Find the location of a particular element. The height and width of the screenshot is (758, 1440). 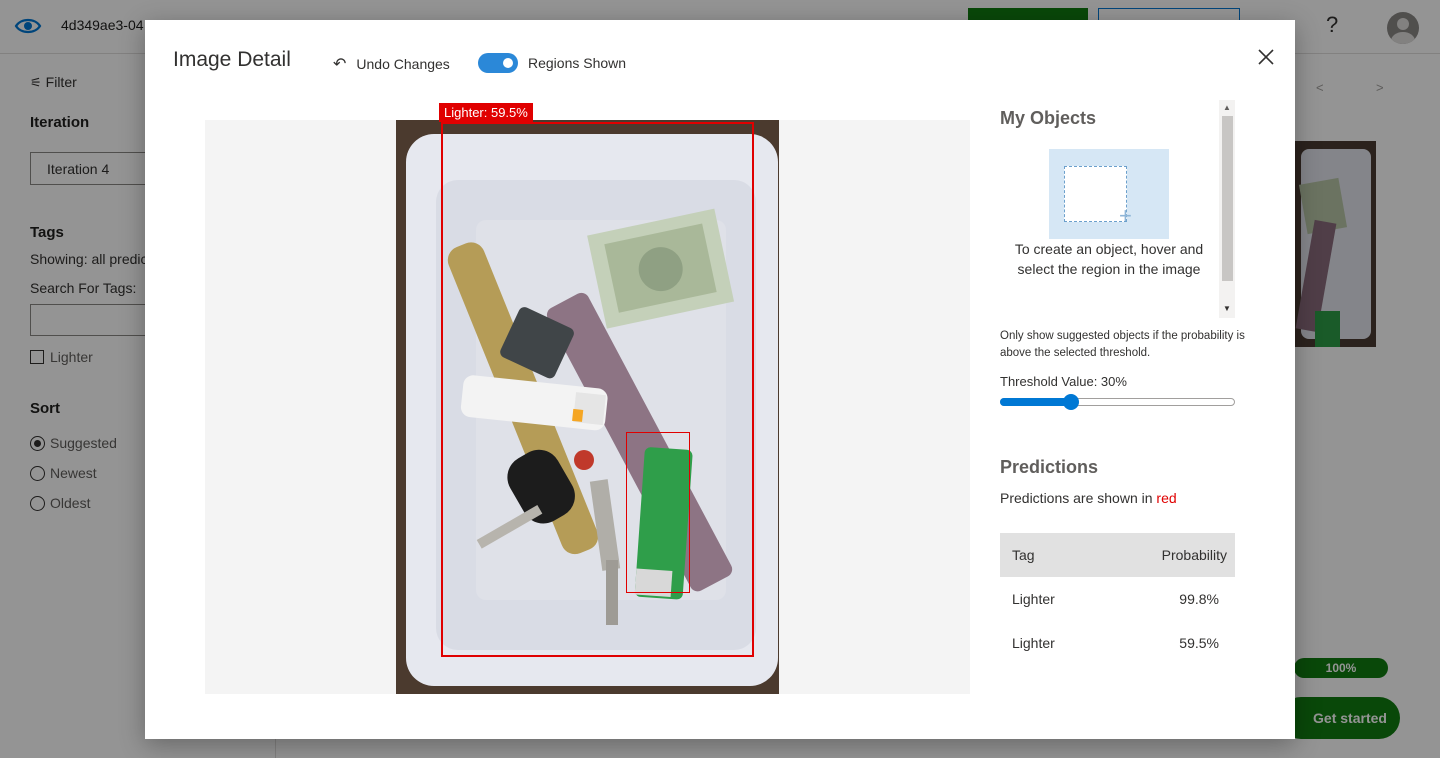

predictions-subtitle: Predictions are shown in red is located at coordinates (1088, 498).